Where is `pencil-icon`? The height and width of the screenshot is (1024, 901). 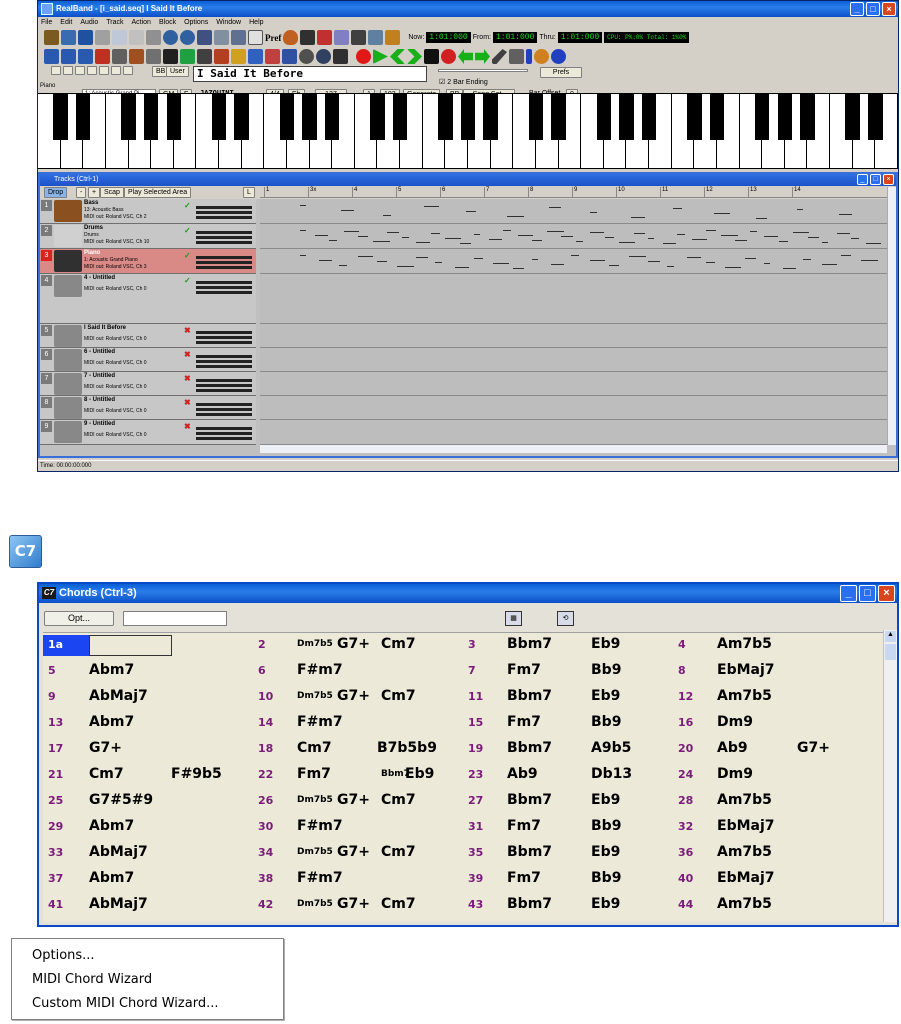 pencil-icon is located at coordinates (499, 56).